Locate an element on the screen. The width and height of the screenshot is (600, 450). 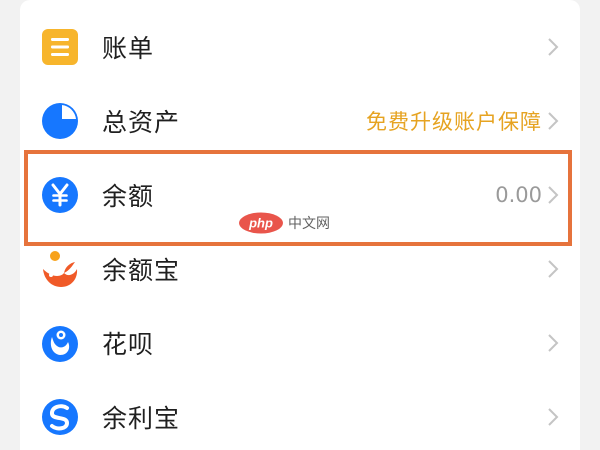
yulibao-icon is located at coordinates (60, 417).